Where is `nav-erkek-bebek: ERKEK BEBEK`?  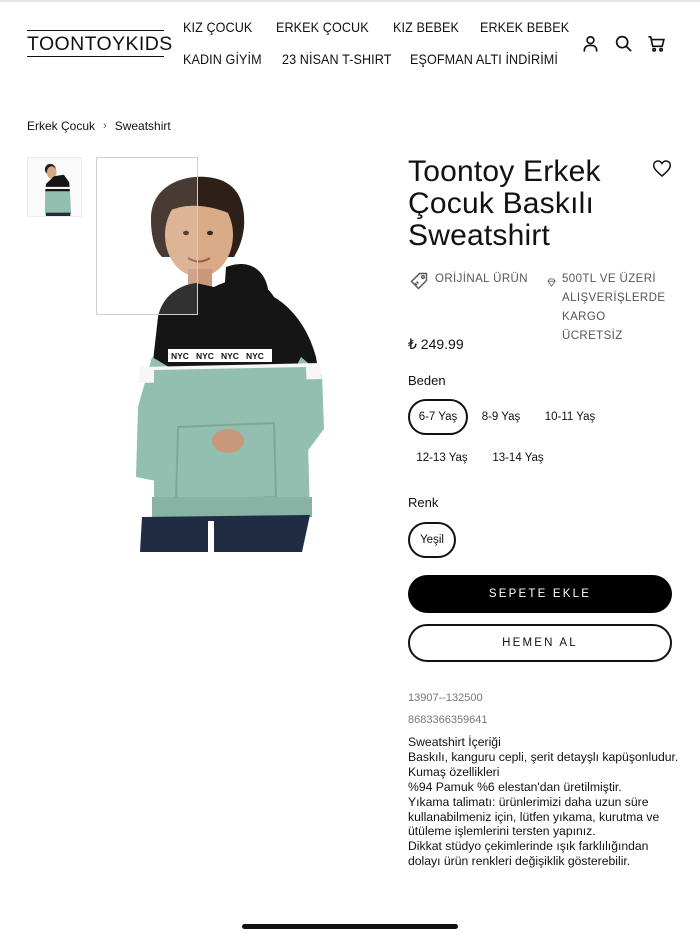
nav-erkek-bebek: ERKEK BEBEK is located at coordinates (524, 27).